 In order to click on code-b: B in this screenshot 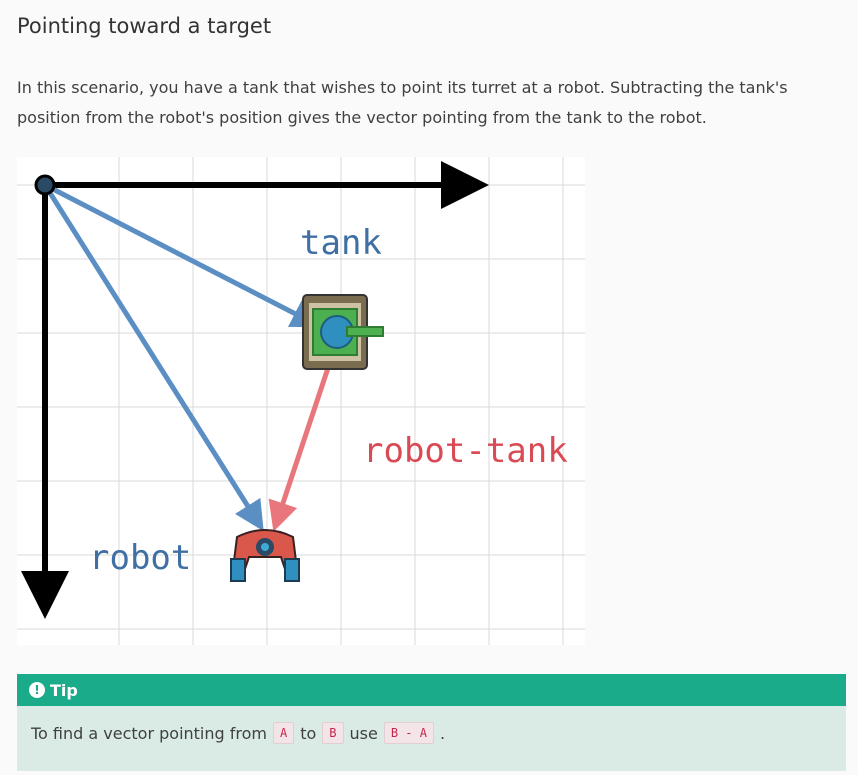, I will do `click(333, 733)`.